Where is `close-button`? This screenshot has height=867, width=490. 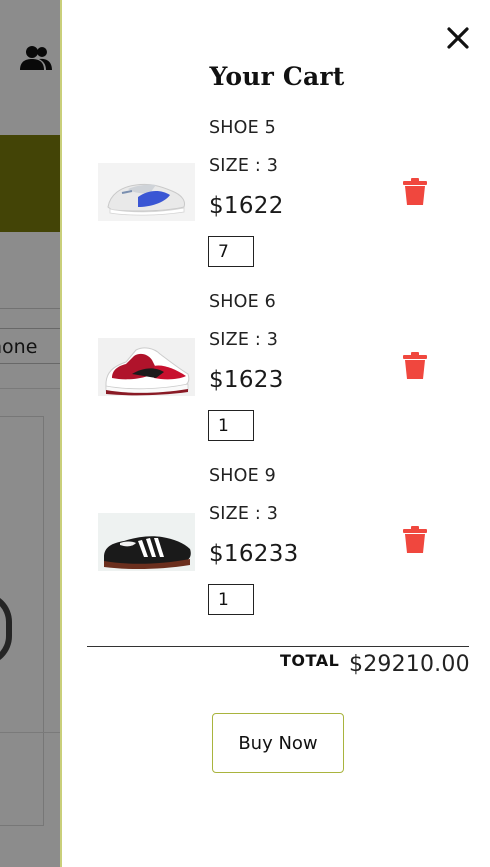
close-button is located at coordinates (458, 38).